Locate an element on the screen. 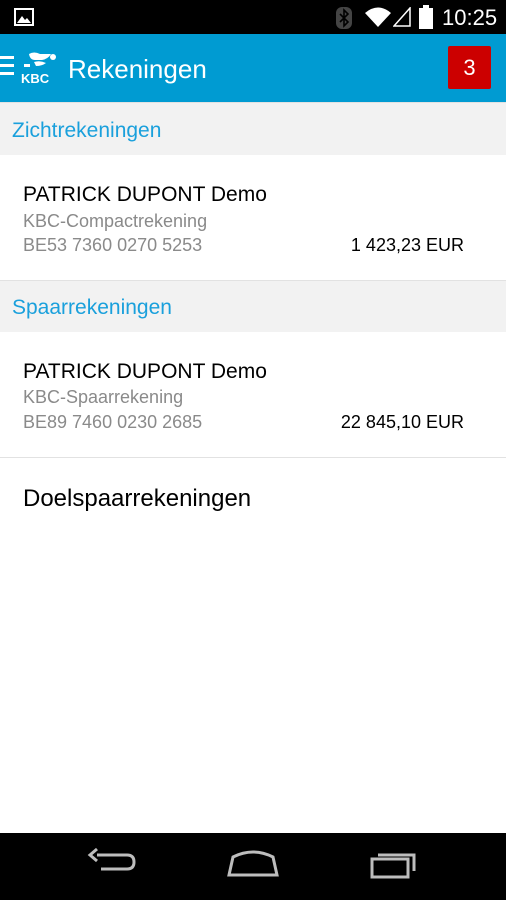 The width and height of the screenshot is (506, 900). svg-text: KBC is located at coordinates (35, 78).